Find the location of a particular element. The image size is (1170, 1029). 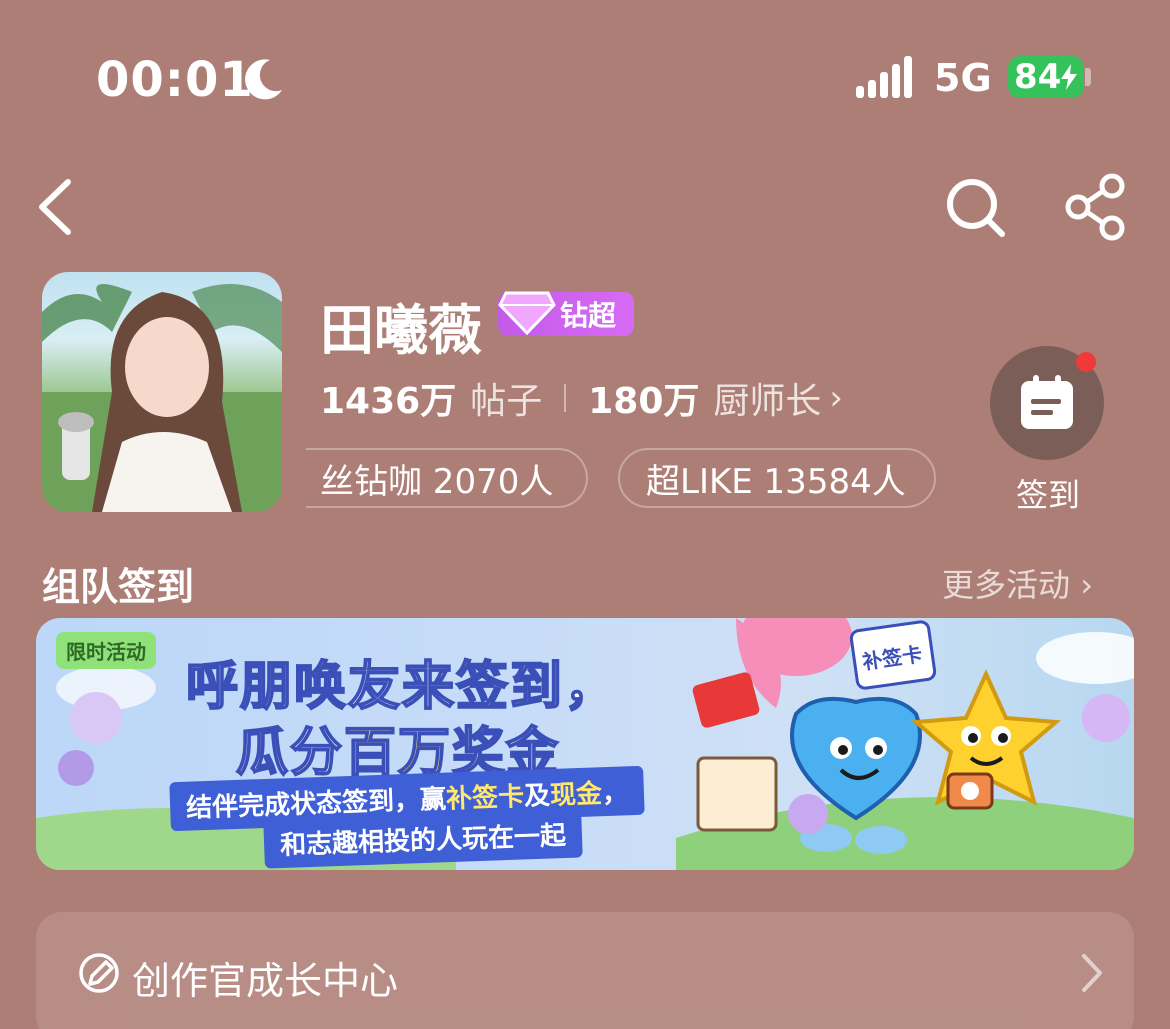

super-like-pill: 超LIKE 13584人 is located at coordinates (777, 478).